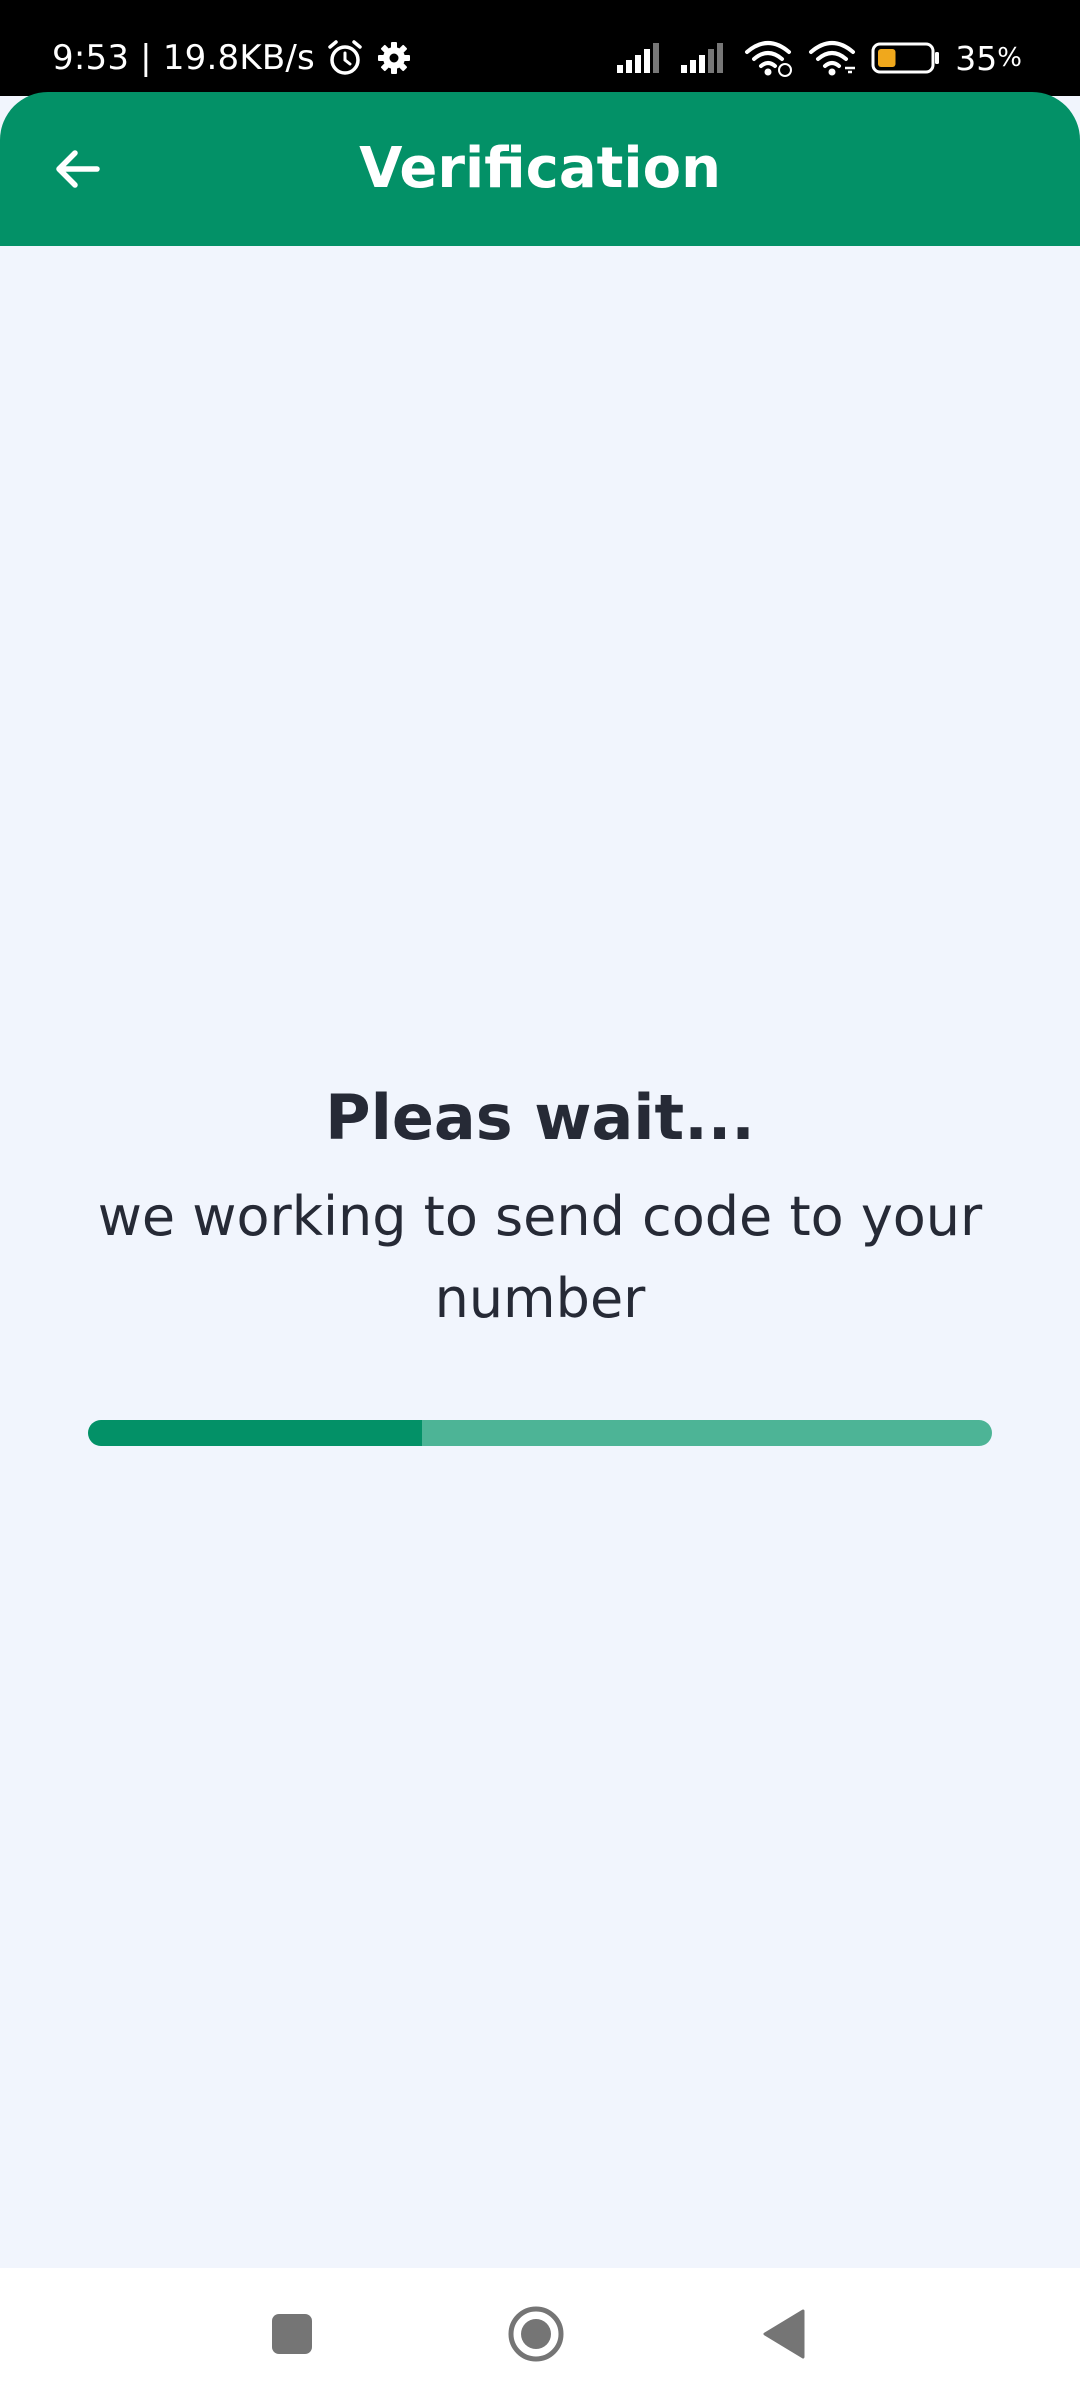 The width and height of the screenshot is (1080, 2400). I want to click on progress-bar, so click(540, 1433).